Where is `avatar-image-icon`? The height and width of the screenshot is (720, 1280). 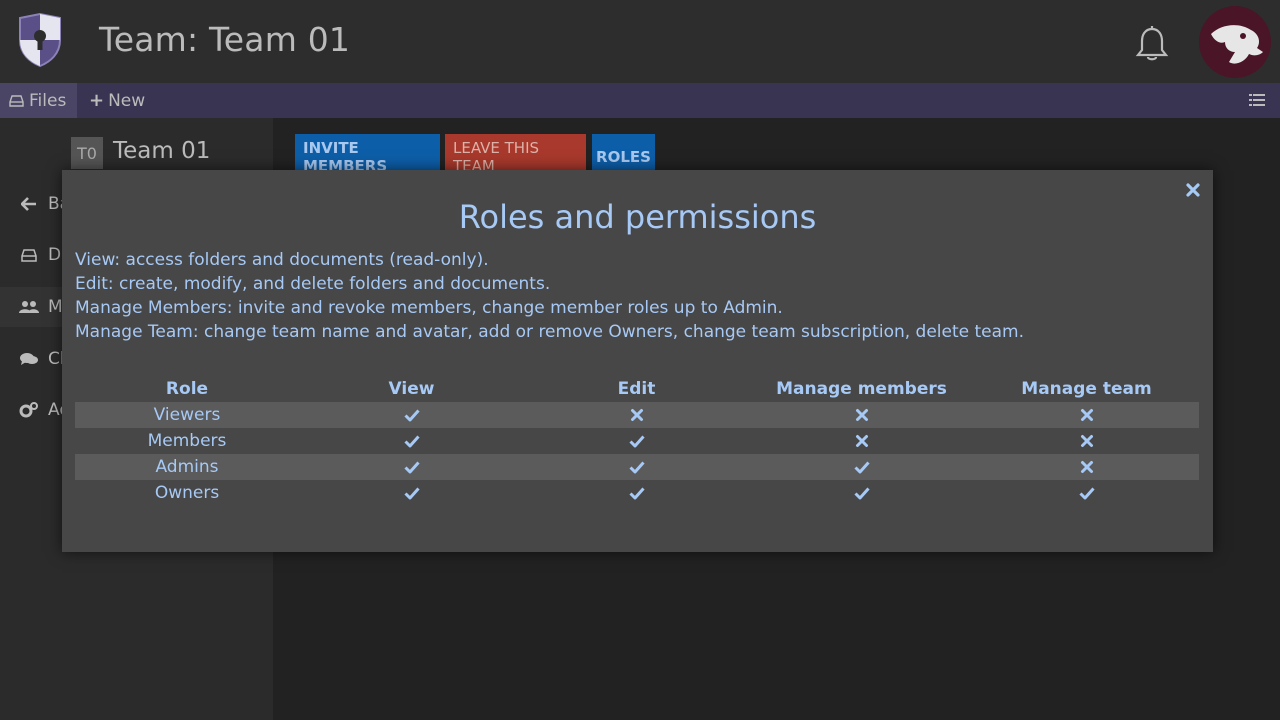 avatar-image-icon is located at coordinates (1237, 44).